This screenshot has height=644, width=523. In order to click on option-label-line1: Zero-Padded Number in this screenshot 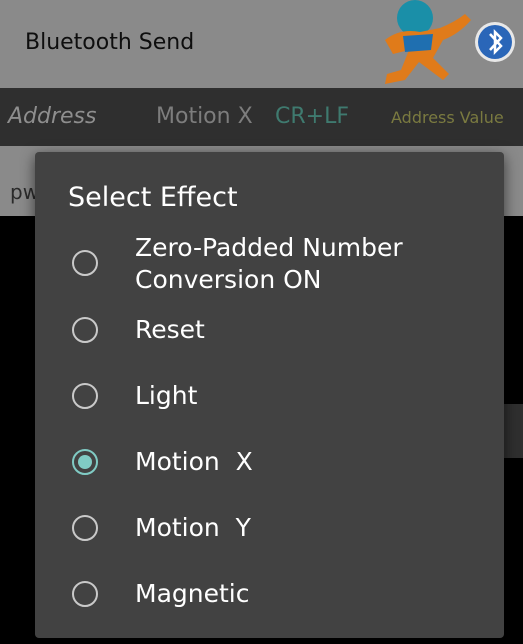, I will do `click(269, 247)`.